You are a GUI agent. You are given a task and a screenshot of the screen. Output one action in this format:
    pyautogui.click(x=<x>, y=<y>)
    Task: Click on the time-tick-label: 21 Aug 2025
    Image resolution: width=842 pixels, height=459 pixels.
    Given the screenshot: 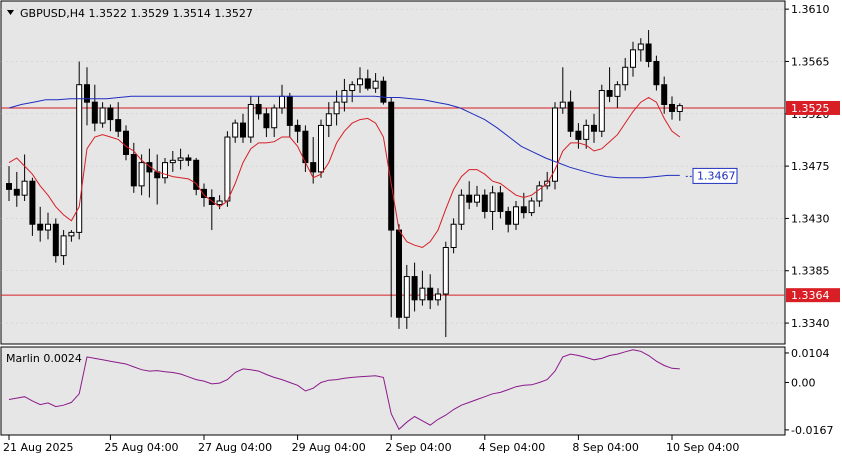 What is the action you would take?
    pyautogui.click(x=38, y=447)
    